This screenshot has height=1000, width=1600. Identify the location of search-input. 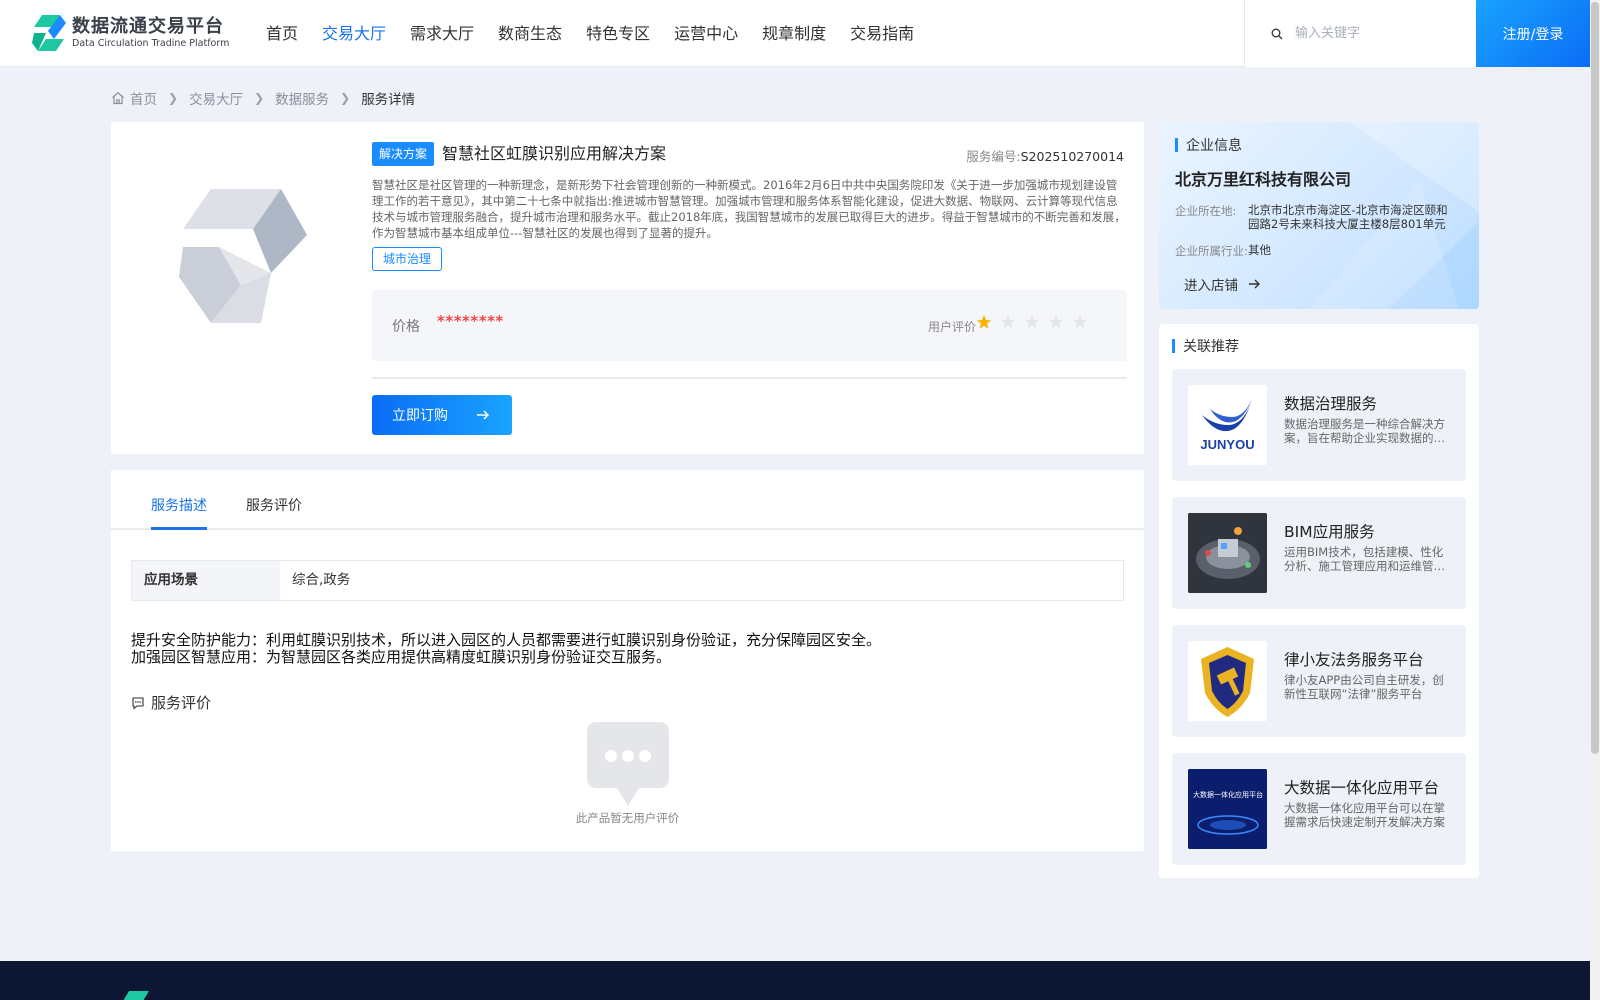
(1380, 33).